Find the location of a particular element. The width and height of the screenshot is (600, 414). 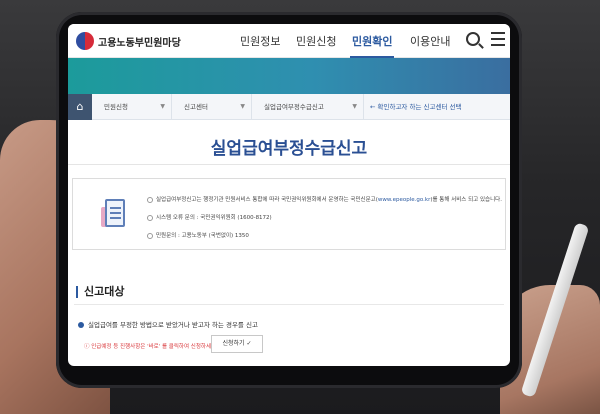

info-text: 시스템 오류 문의 : 국민권익위원회 (1600-8172) is located at coordinates (214, 218).